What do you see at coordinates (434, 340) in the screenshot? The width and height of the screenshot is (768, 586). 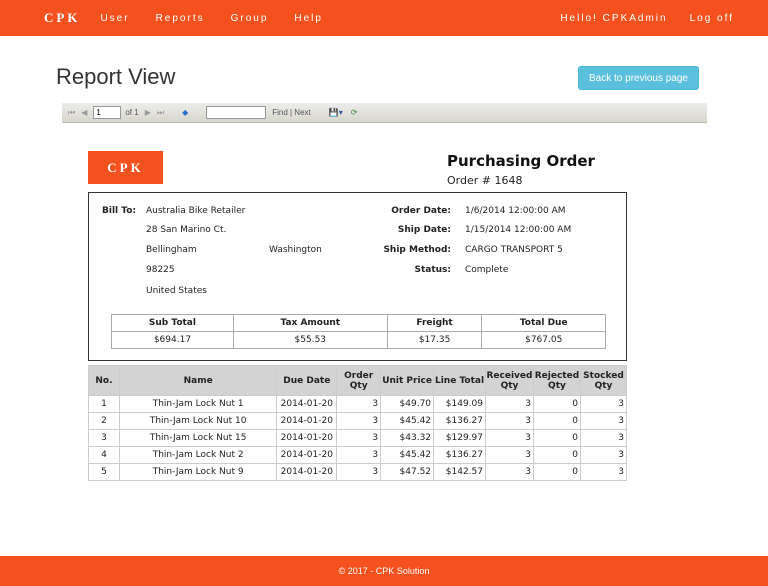 I see `freight-value: $17.35` at bounding box center [434, 340].